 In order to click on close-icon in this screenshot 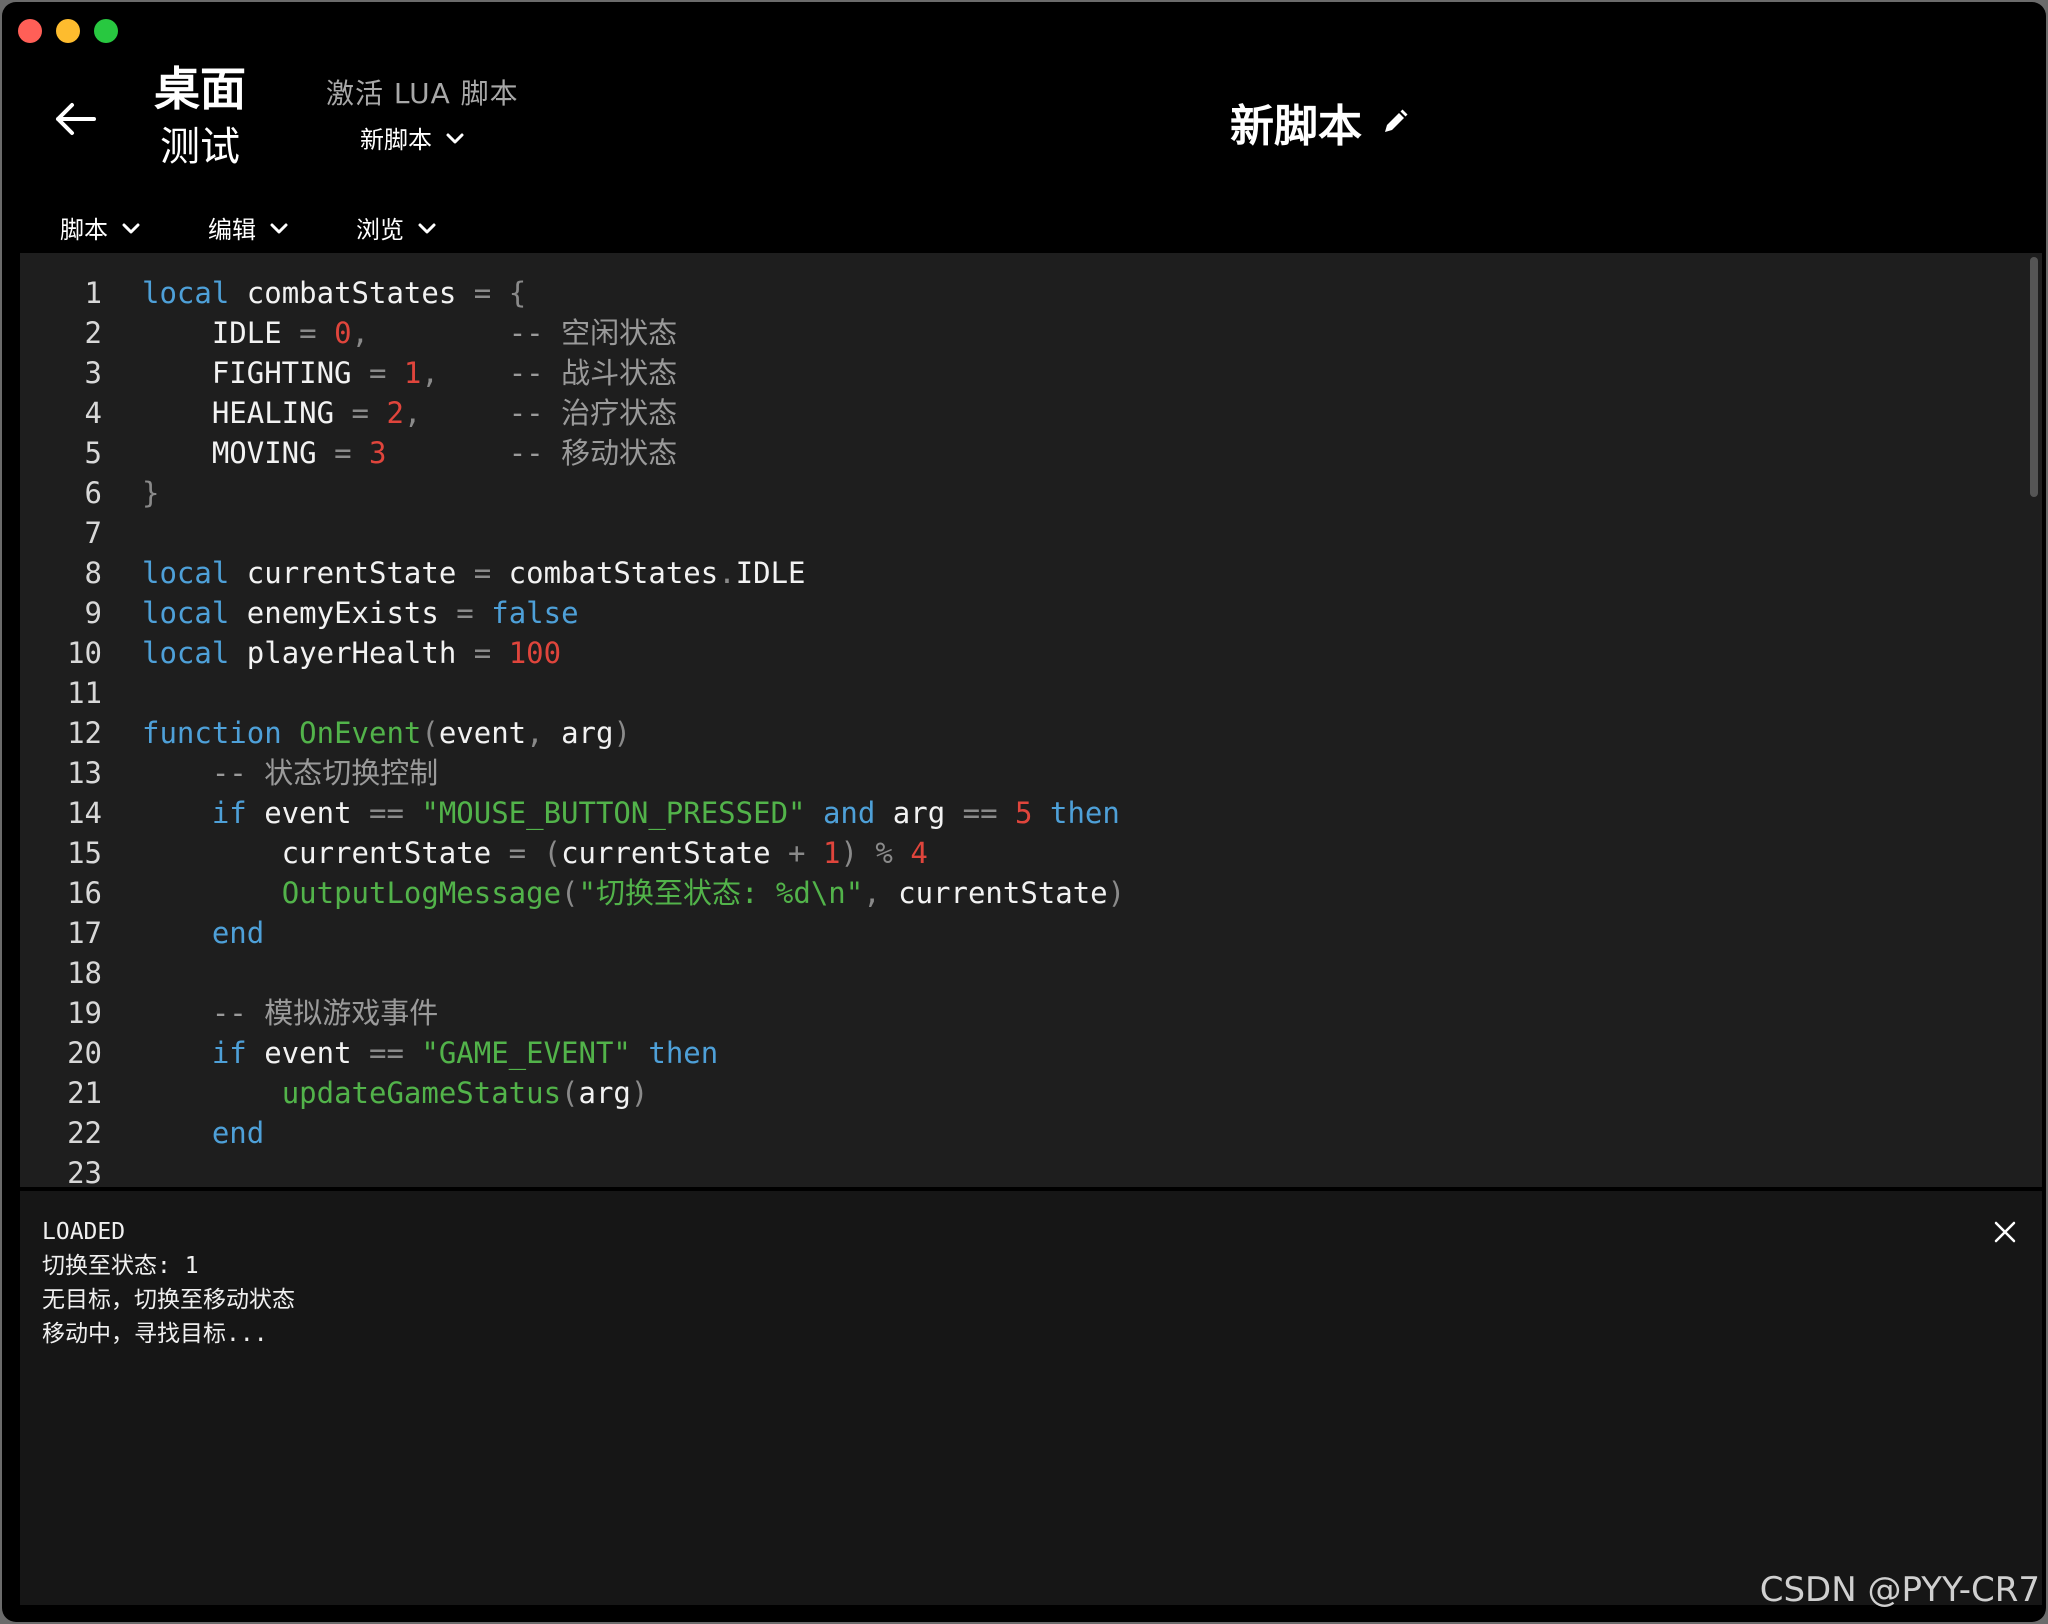, I will do `click(2005, 1232)`.